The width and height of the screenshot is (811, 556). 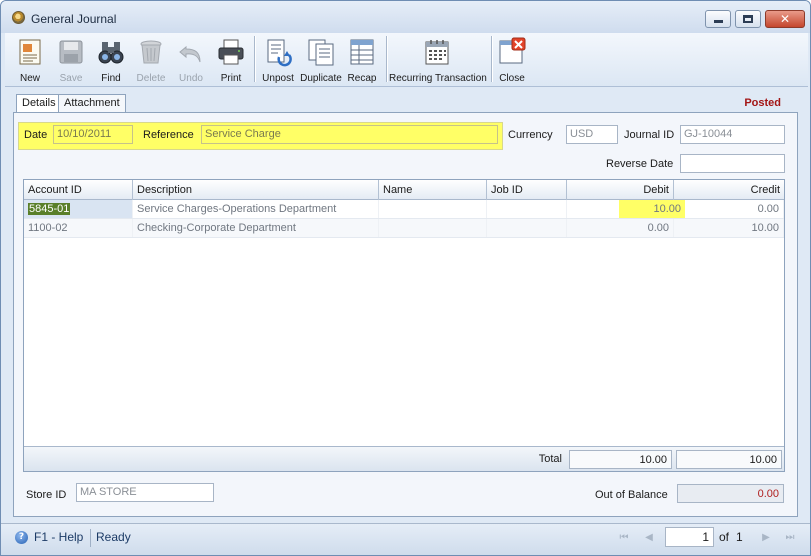 I want to click on page-number-input: 1, so click(x=689, y=537).